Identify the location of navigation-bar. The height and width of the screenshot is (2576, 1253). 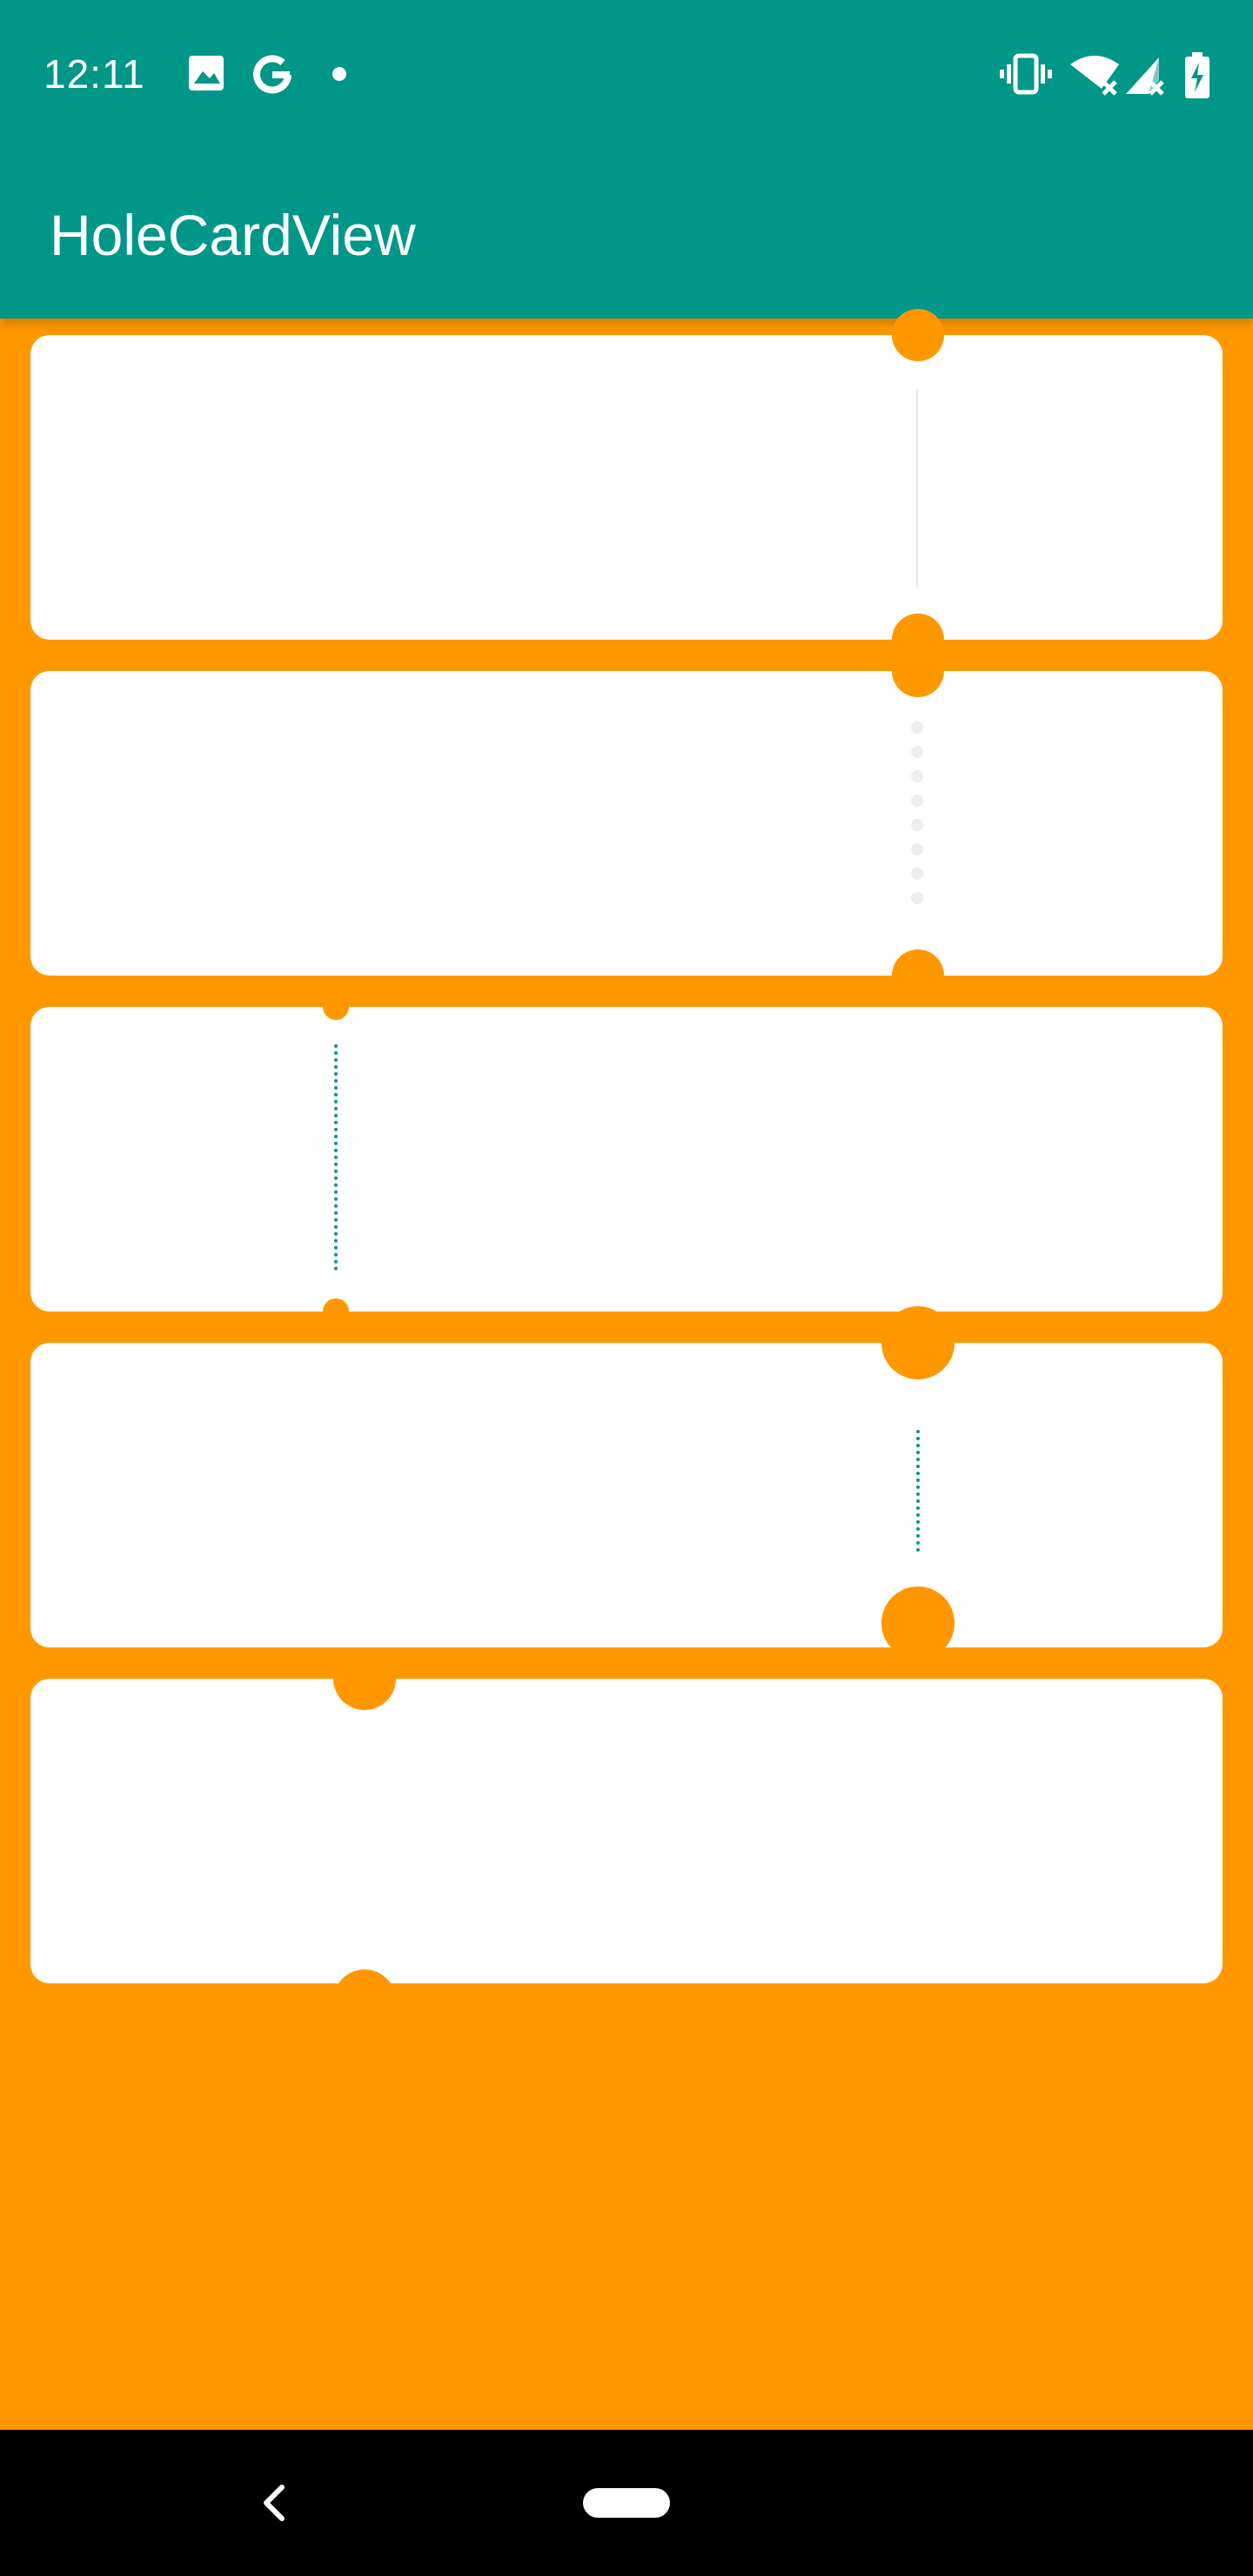
(626, 2503).